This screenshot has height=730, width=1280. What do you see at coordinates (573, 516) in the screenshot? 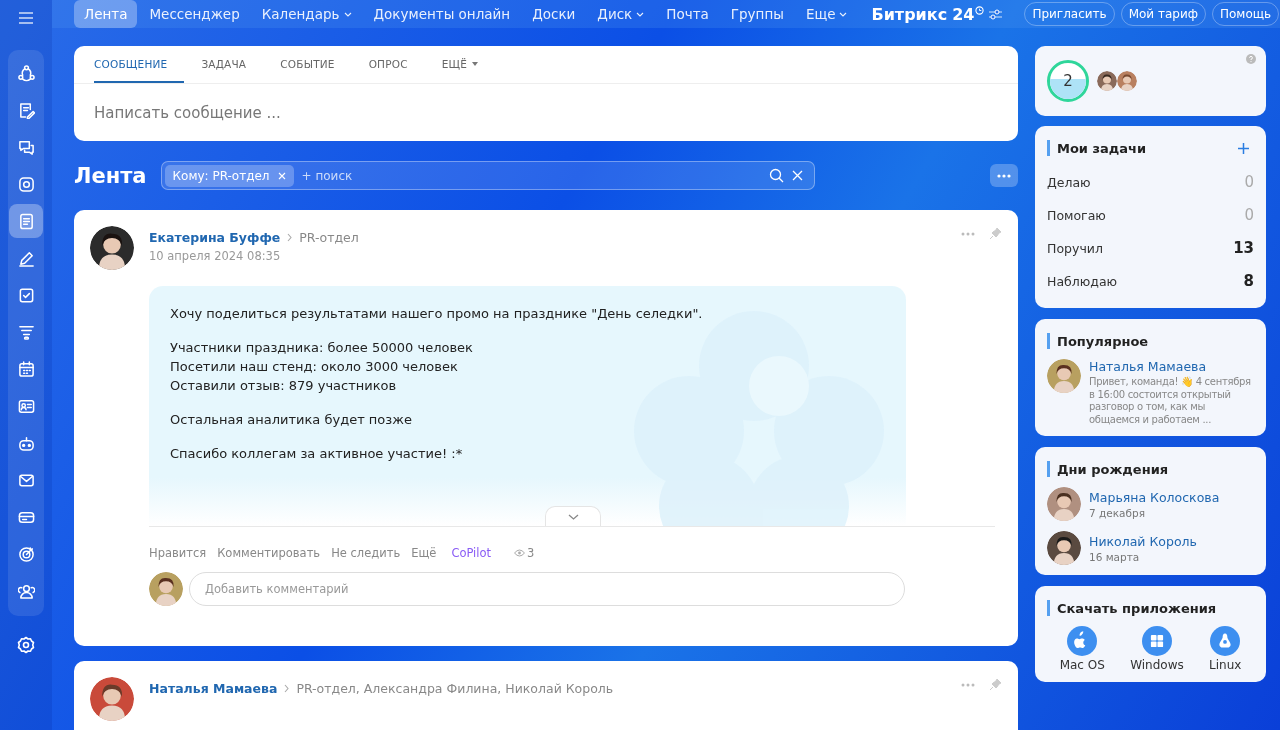
I see `chevron-down-icon` at bounding box center [573, 516].